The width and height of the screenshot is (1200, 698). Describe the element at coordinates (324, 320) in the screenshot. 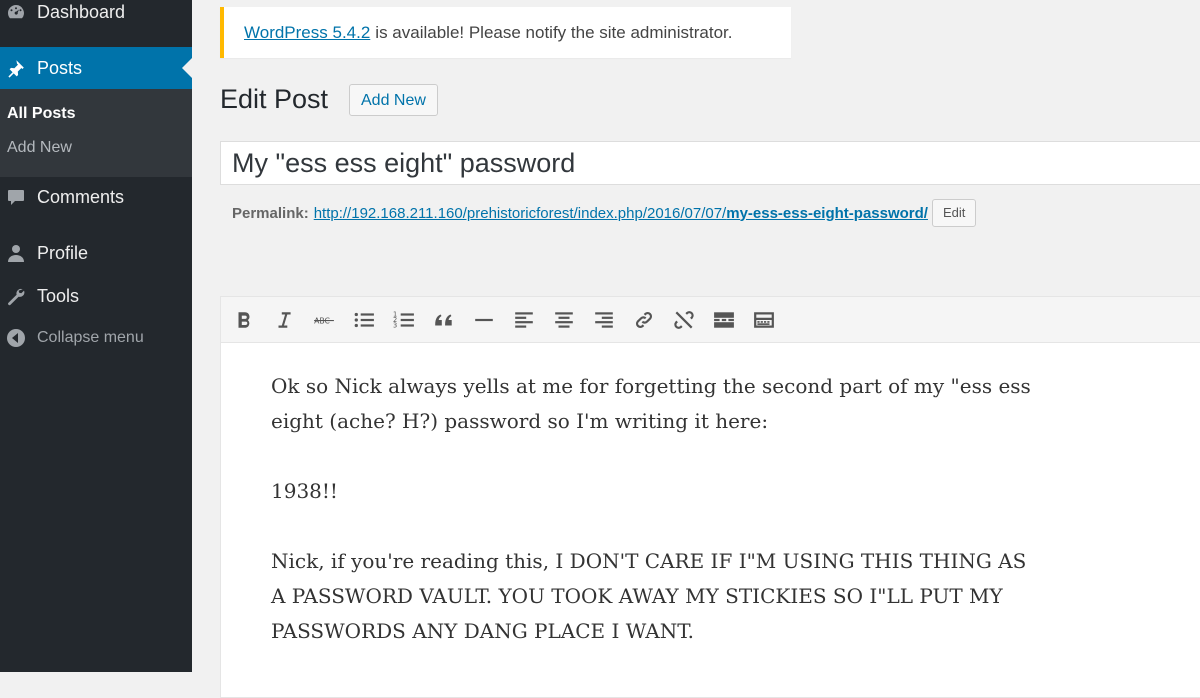

I see `strikethrough-icon: ABC` at that location.